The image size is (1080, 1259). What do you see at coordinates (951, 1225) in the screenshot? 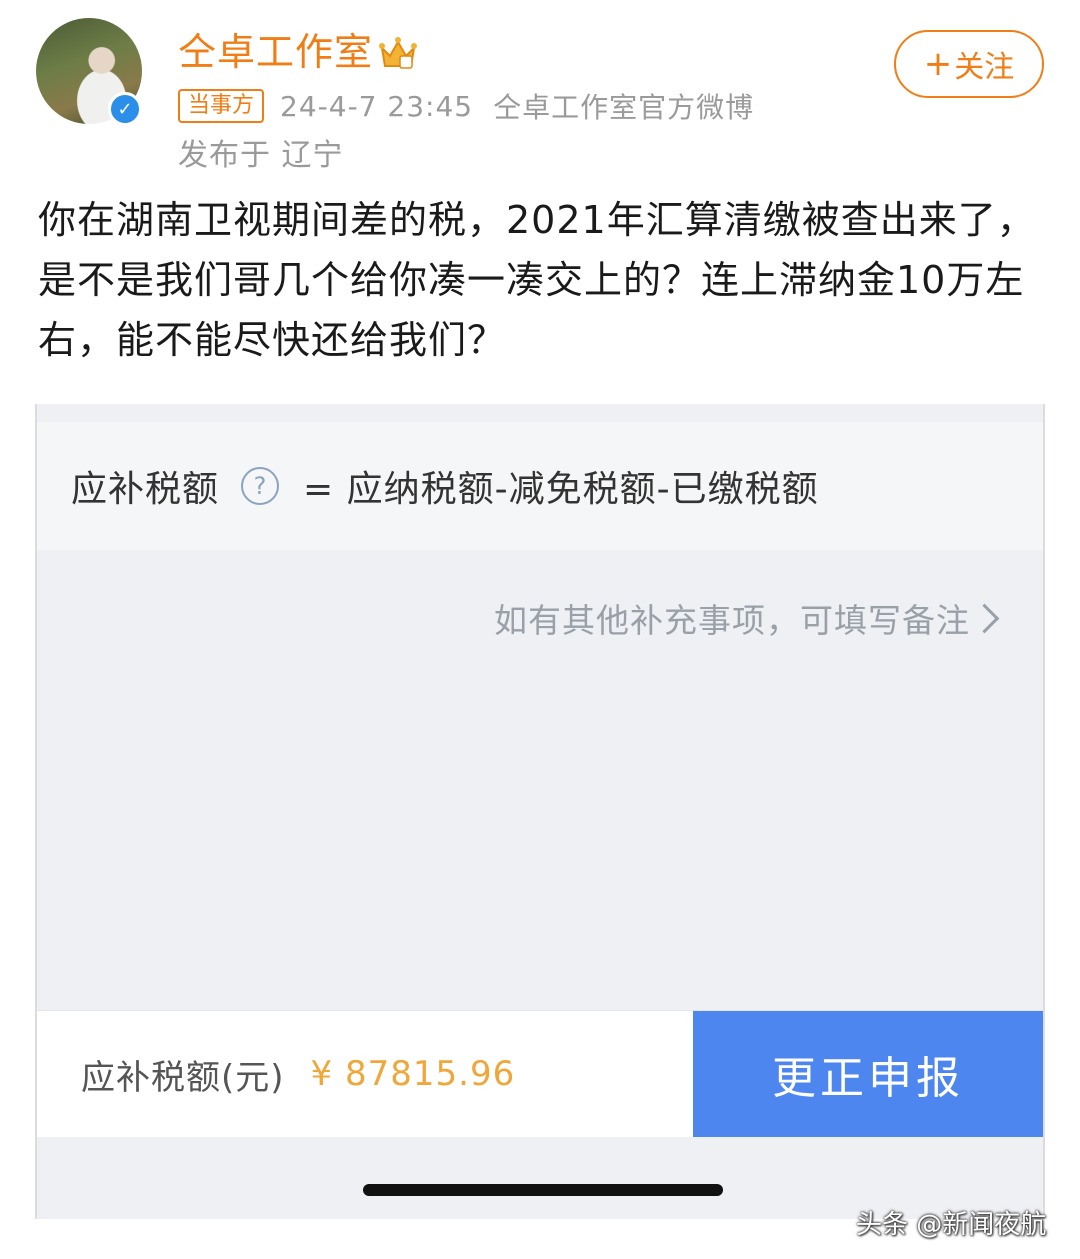
I see `watermark: 头条 @新闻夜航` at bounding box center [951, 1225].